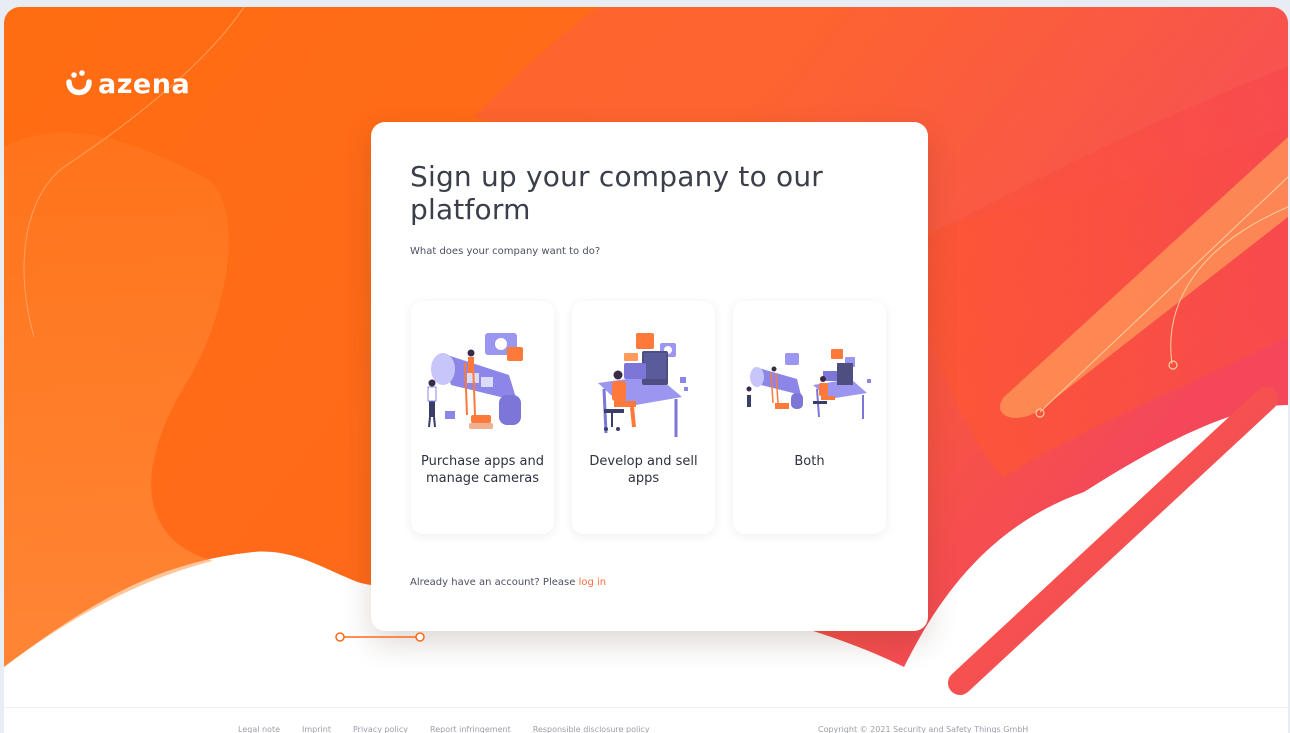  I want to click on developer-illustration-icon, so click(643, 385).